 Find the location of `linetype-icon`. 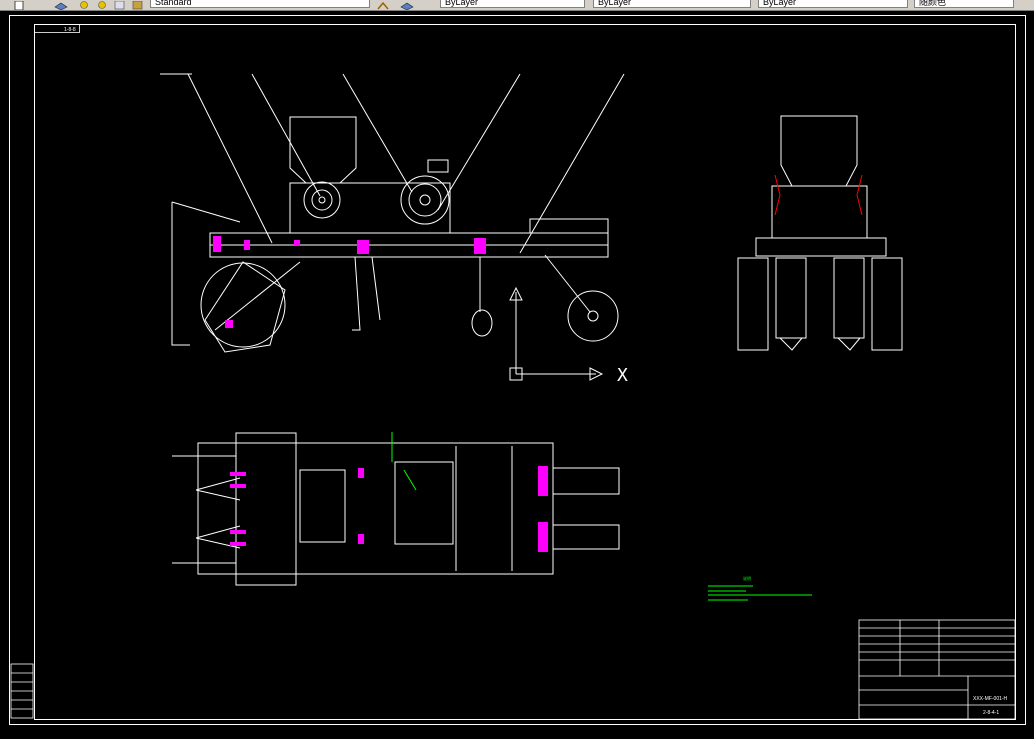

linetype-icon is located at coordinates (101, 4).